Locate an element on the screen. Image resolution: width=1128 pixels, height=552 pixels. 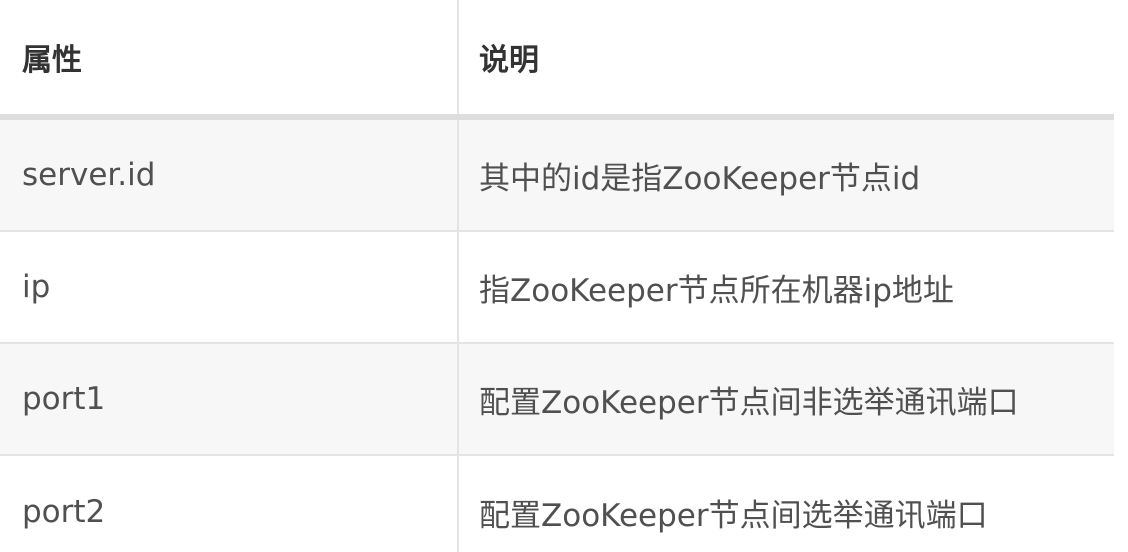
property-cell: port1 is located at coordinates (229, 398).